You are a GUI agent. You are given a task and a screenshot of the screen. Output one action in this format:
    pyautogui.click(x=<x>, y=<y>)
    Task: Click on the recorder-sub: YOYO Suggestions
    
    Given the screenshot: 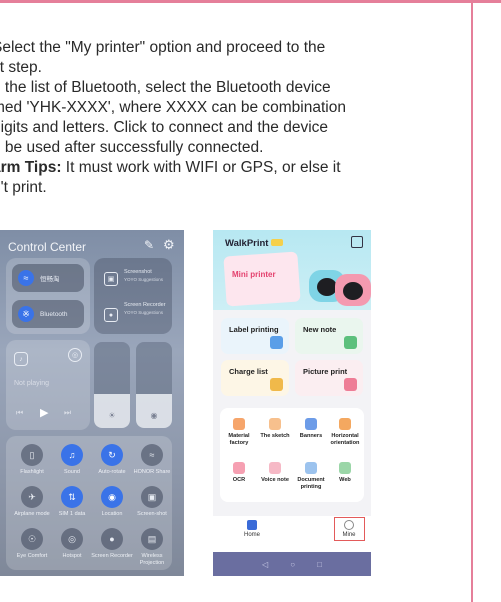 What is the action you would take?
    pyautogui.click(x=144, y=312)
    